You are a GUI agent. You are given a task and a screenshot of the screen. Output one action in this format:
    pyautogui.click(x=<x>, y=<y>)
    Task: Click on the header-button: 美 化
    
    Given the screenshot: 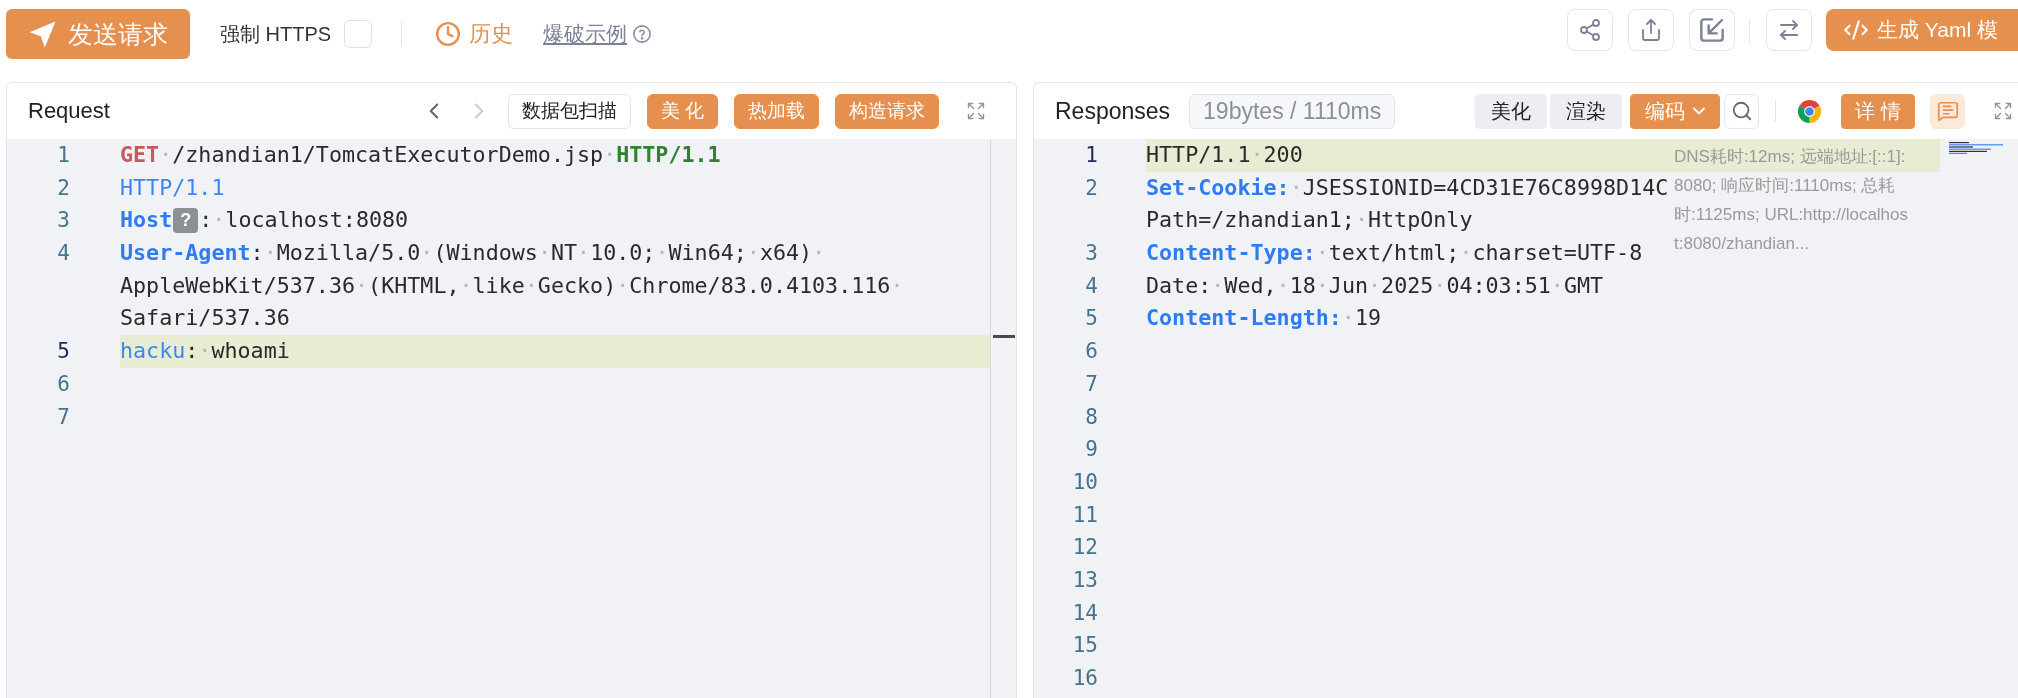 What is the action you would take?
    pyautogui.click(x=682, y=111)
    